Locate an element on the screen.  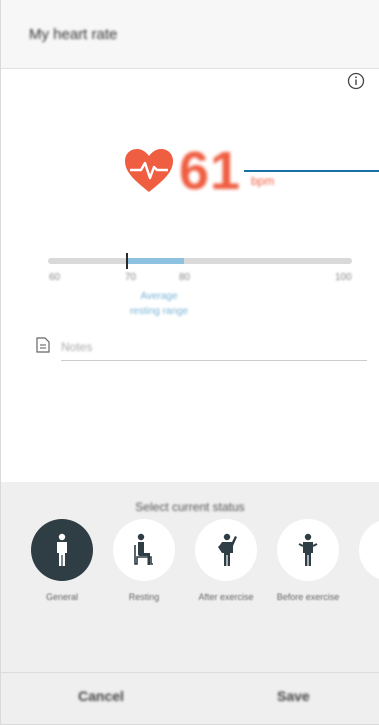
range-tick-low: 70 is located at coordinates (131, 277).